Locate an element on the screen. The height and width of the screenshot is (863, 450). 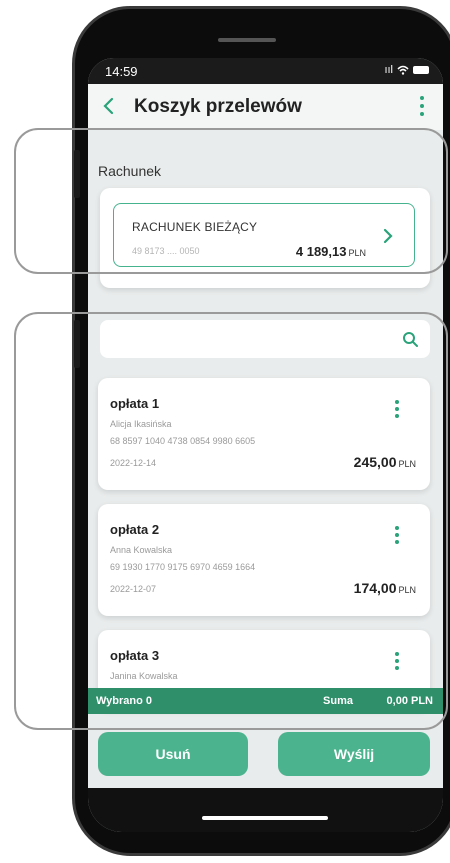
battery-icon is located at coordinates (421, 70).